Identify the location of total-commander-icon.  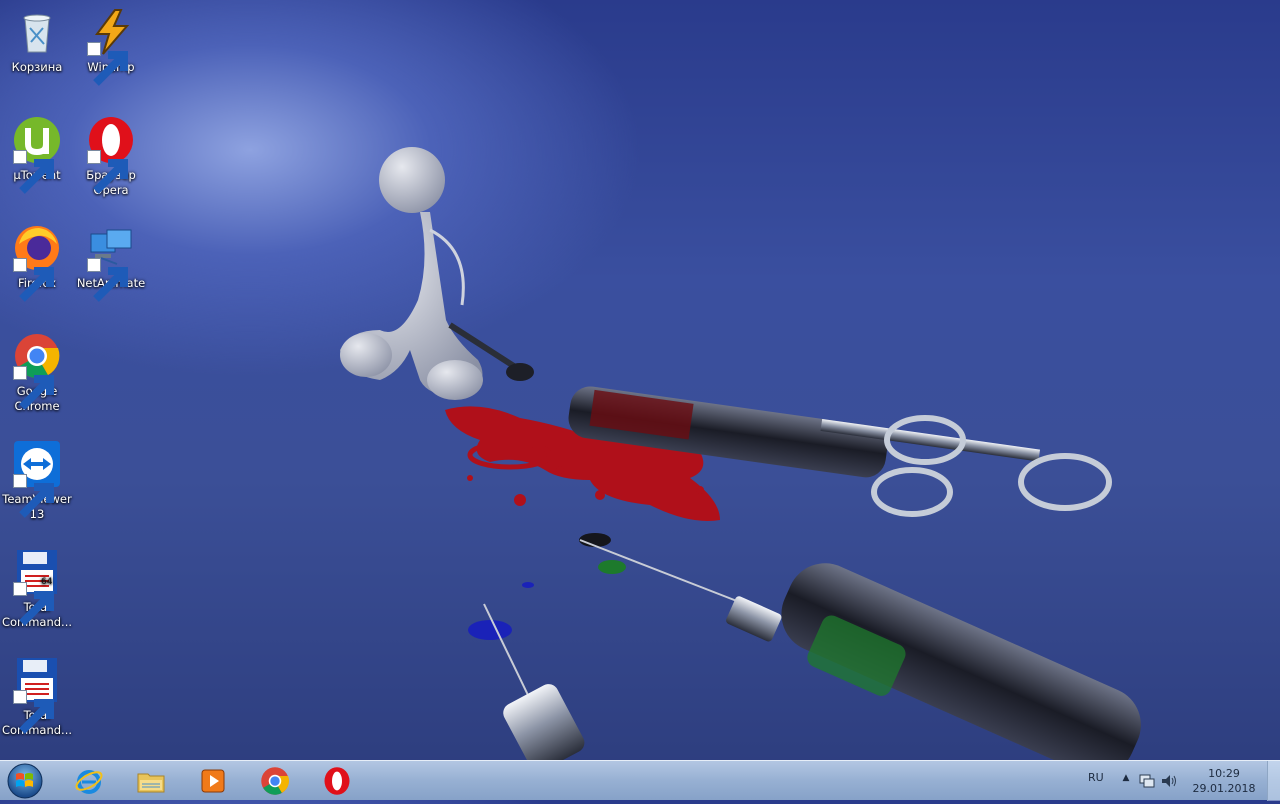
(37, 695).